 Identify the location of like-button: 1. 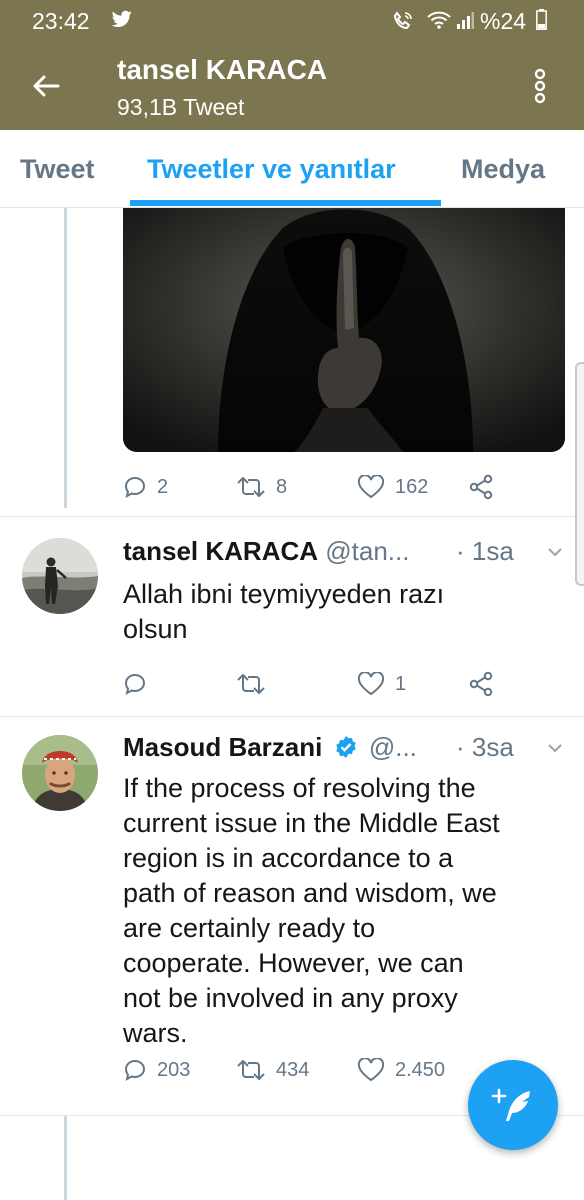
(381, 684).